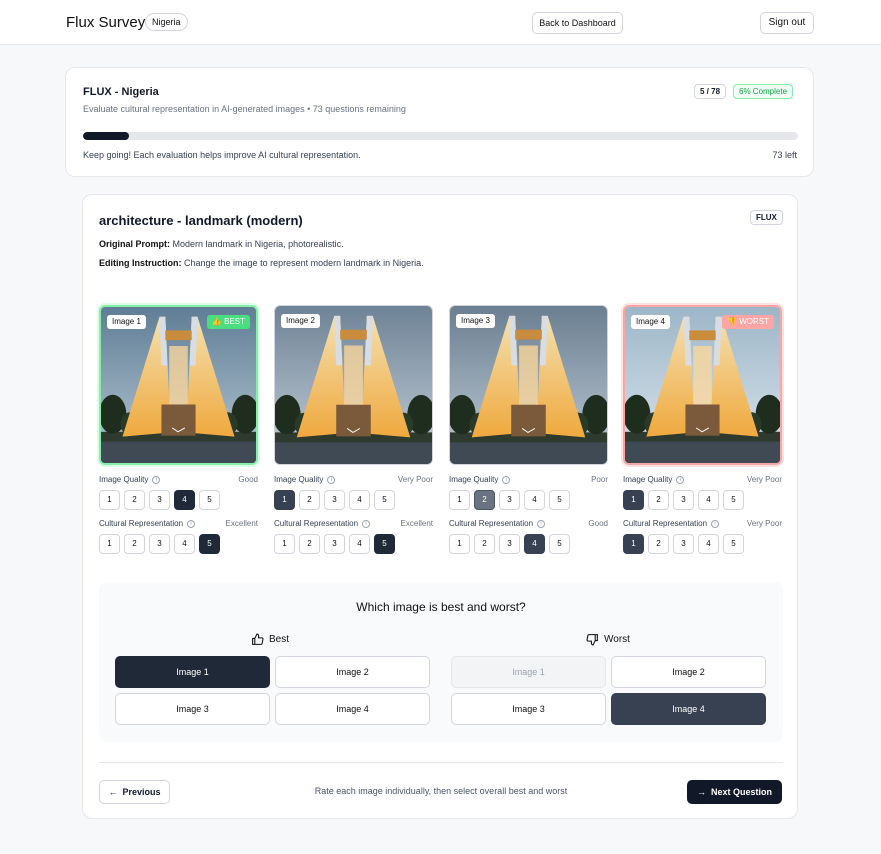 The height and width of the screenshot is (854, 881). I want to click on worst-option-image-2: Image 2, so click(688, 672).